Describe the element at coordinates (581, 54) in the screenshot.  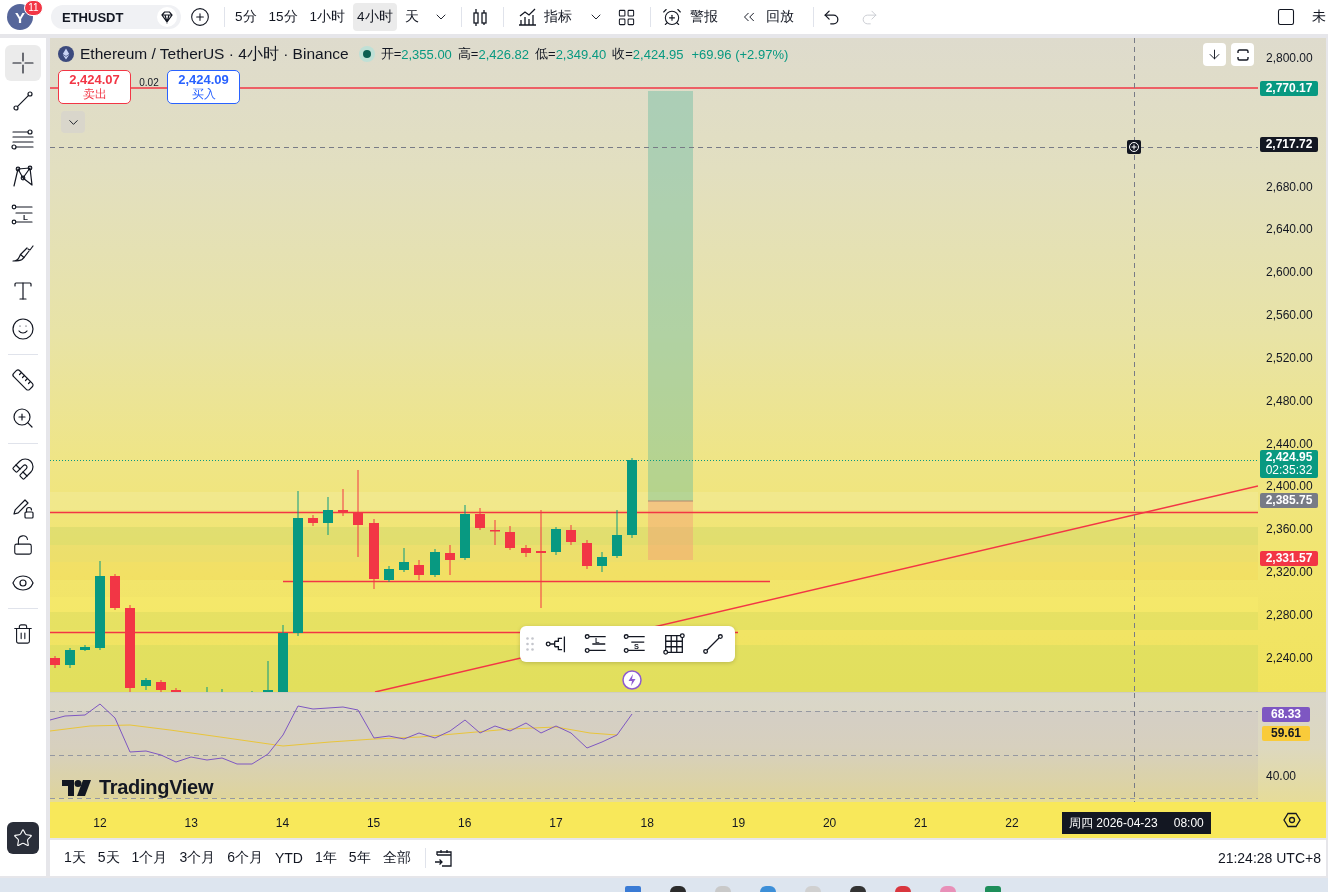
I see `ohlc-value: 2,349.40` at that location.